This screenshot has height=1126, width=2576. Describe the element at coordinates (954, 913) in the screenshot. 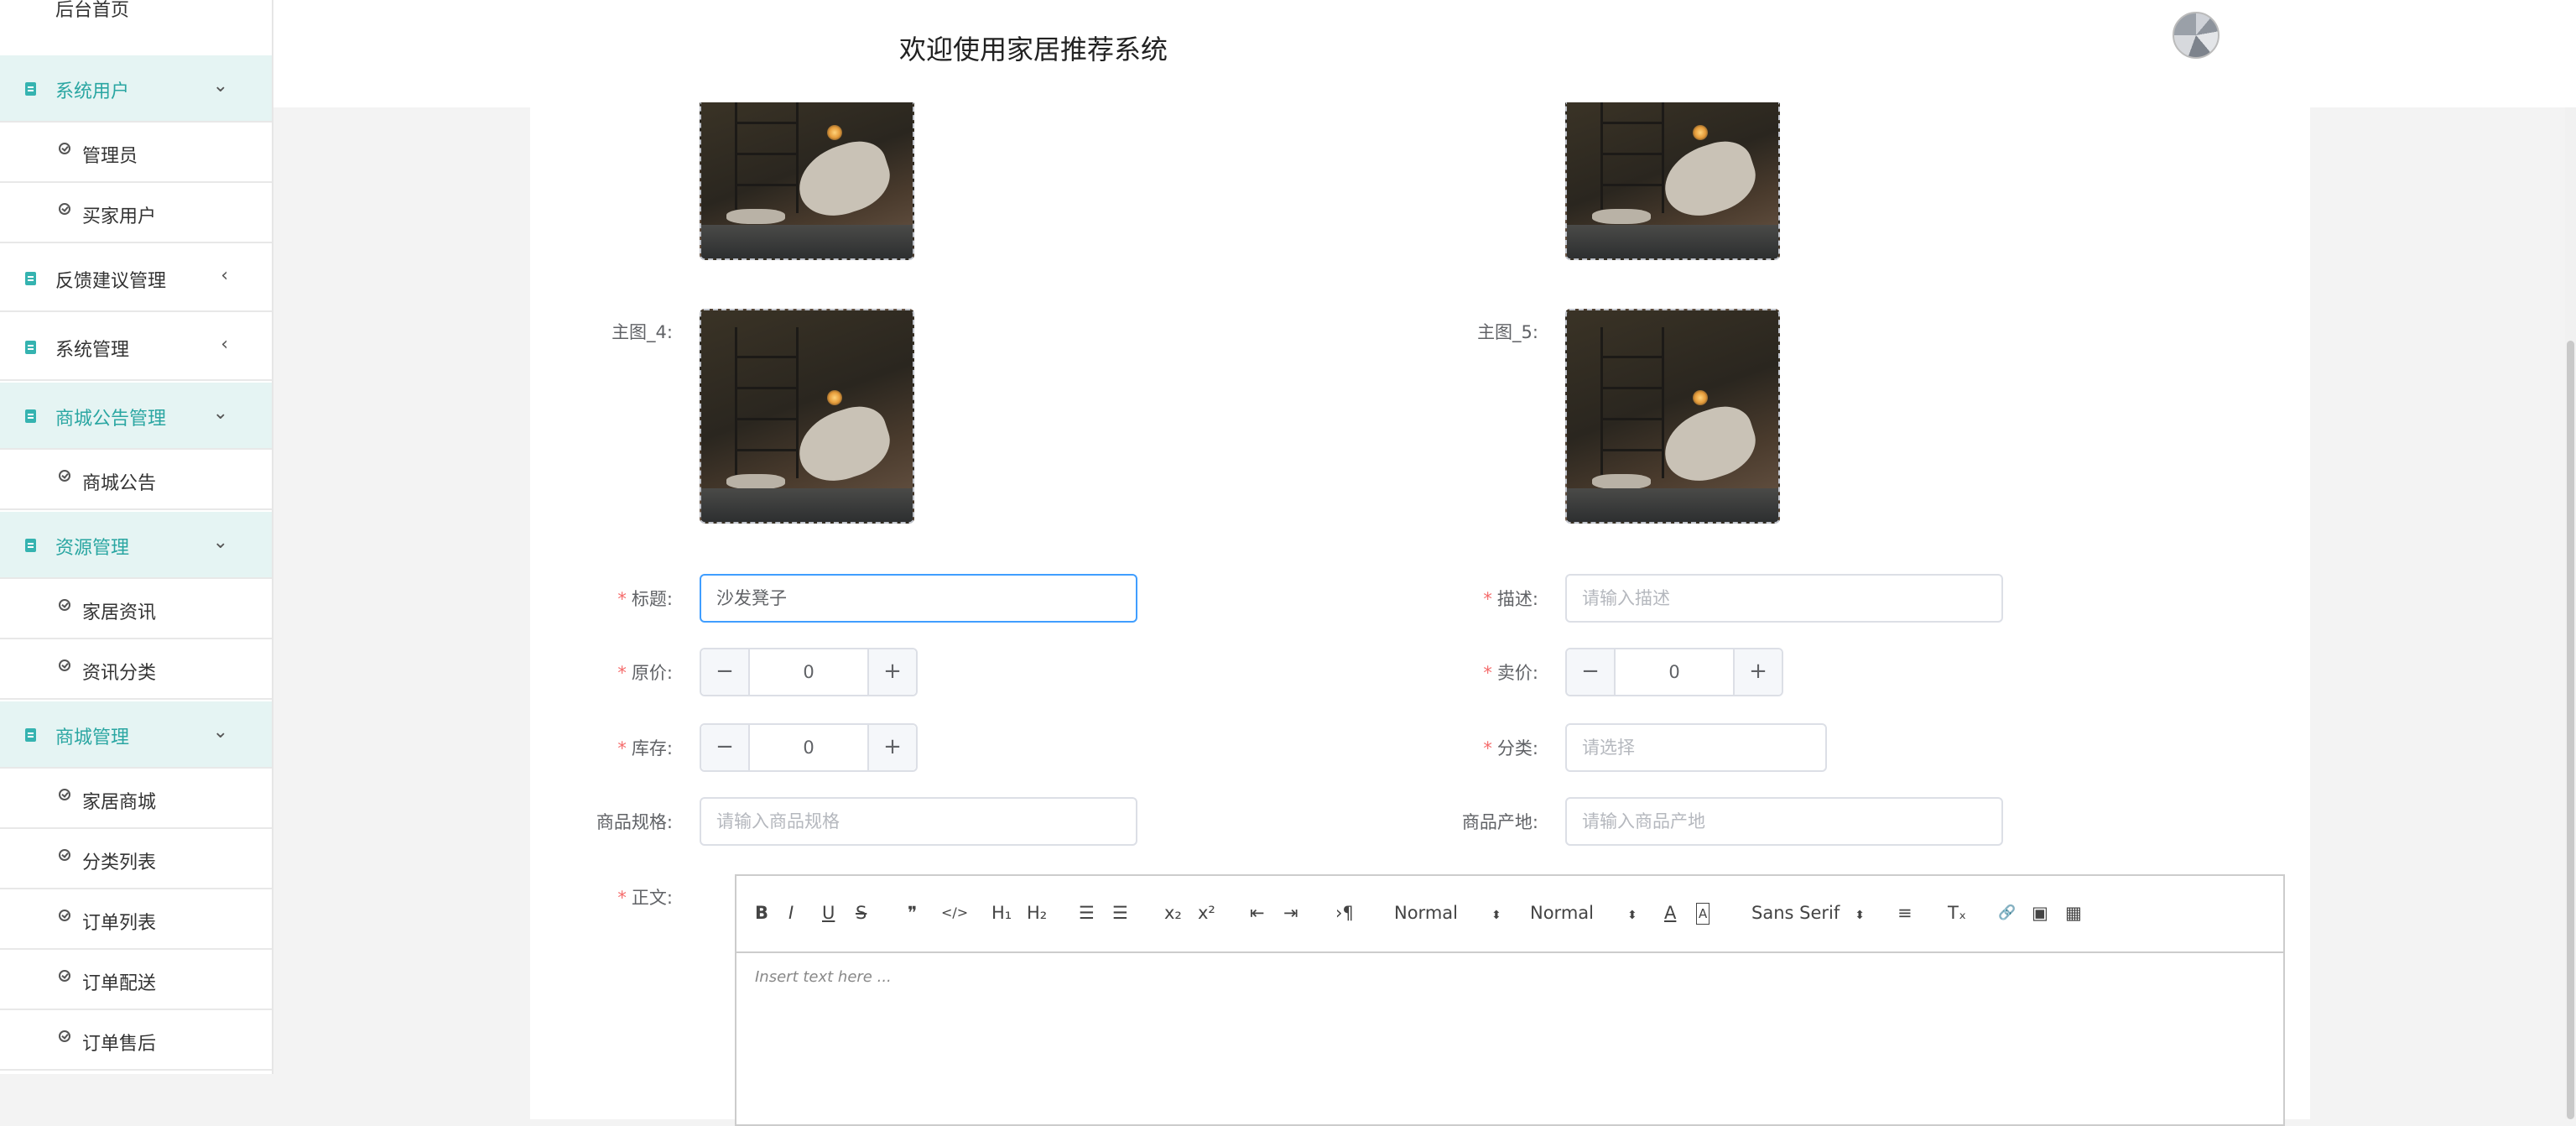

I see `code-icon: </>` at that location.